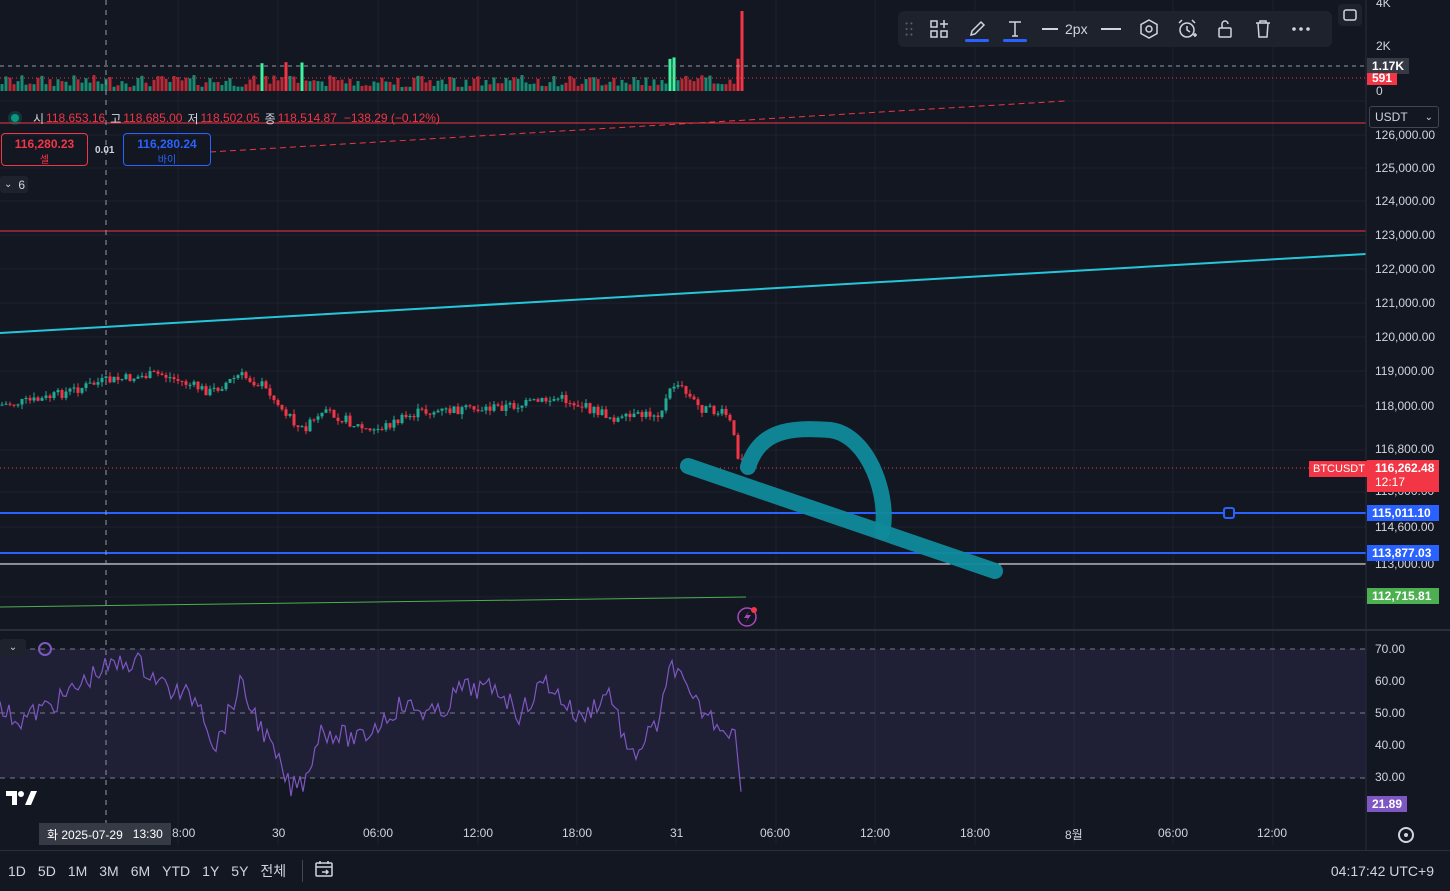  I want to click on line-style-icon, so click(1111, 29).